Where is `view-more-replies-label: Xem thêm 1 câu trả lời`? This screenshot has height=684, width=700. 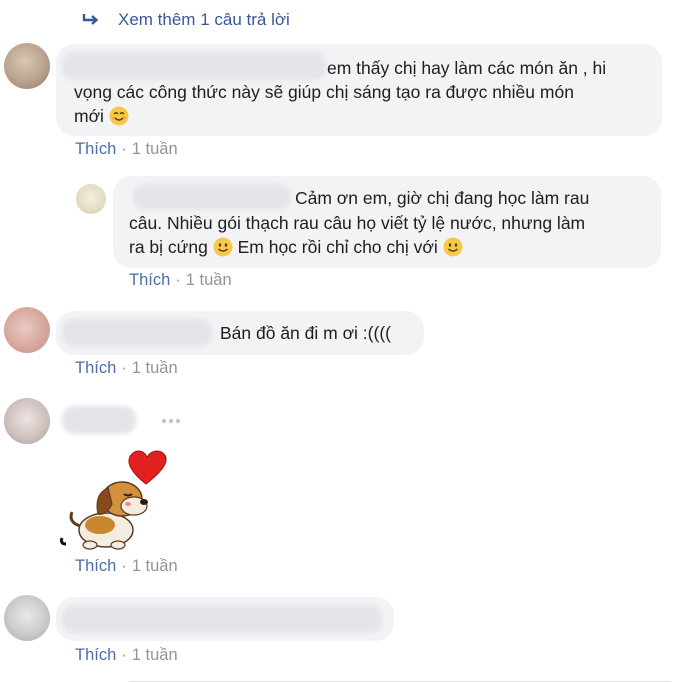
view-more-replies-label: Xem thêm 1 câu trả lời is located at coordinates (204, 19).